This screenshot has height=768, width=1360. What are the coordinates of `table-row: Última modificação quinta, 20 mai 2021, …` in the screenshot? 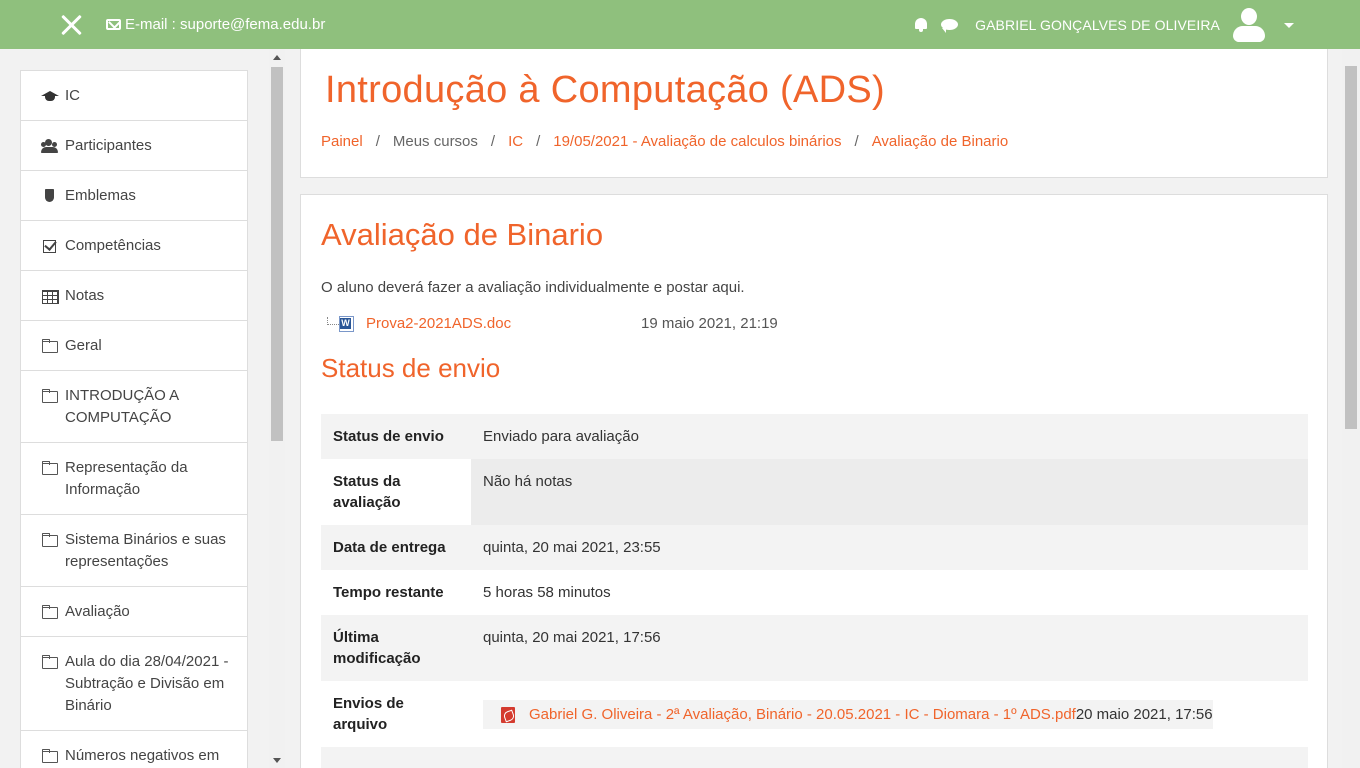 It's located at (814, 648).